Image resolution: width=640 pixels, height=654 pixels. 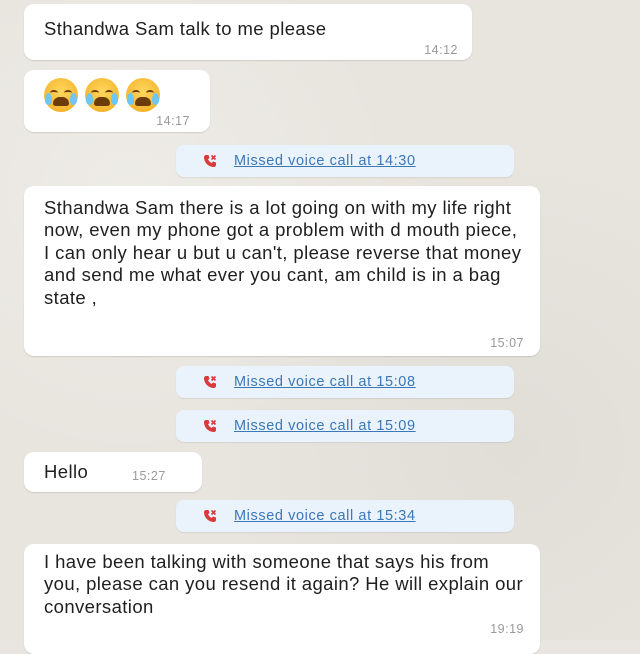 I want to click on emoji-row, so click(x=105, y=95).